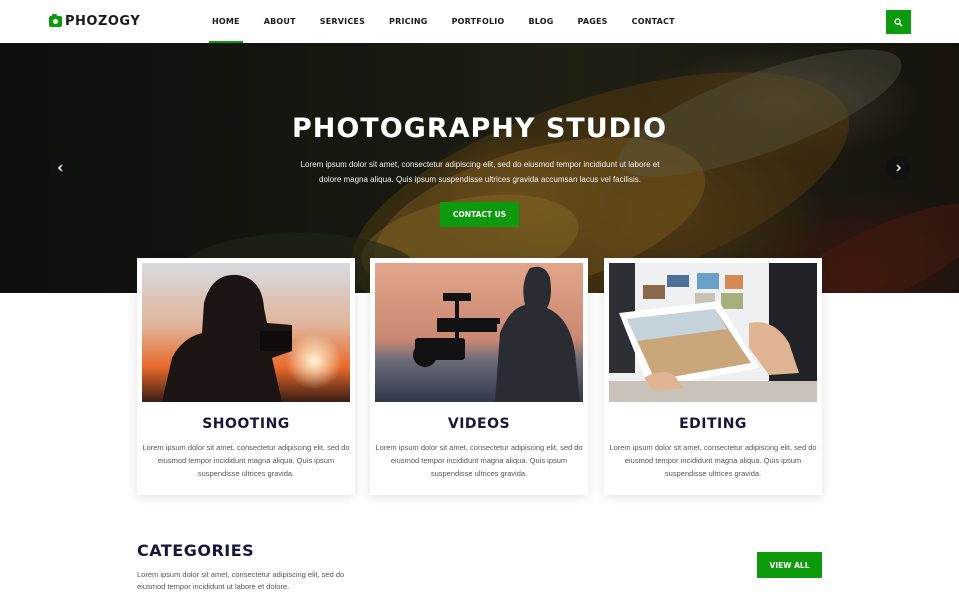  I want to click on view-all-button: VIEW ALL, so click(789, 565).